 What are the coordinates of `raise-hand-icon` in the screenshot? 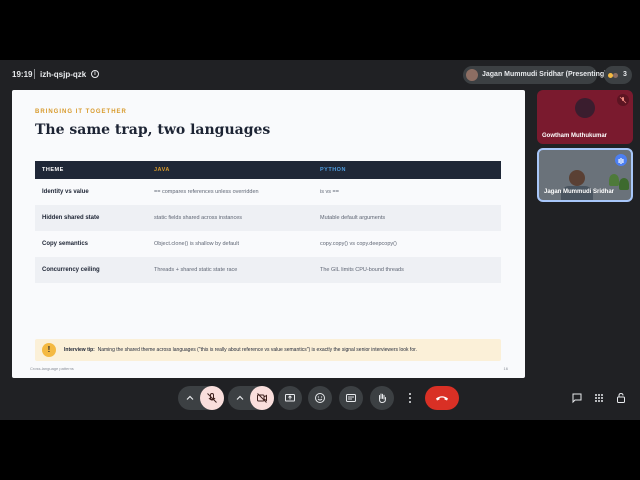 It's located at (382, 398).